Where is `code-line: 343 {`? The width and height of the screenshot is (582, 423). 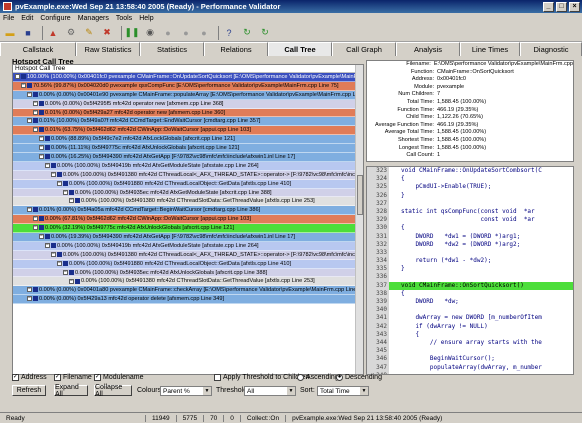
code-line: 343 { is located at coordinates (470, 334).